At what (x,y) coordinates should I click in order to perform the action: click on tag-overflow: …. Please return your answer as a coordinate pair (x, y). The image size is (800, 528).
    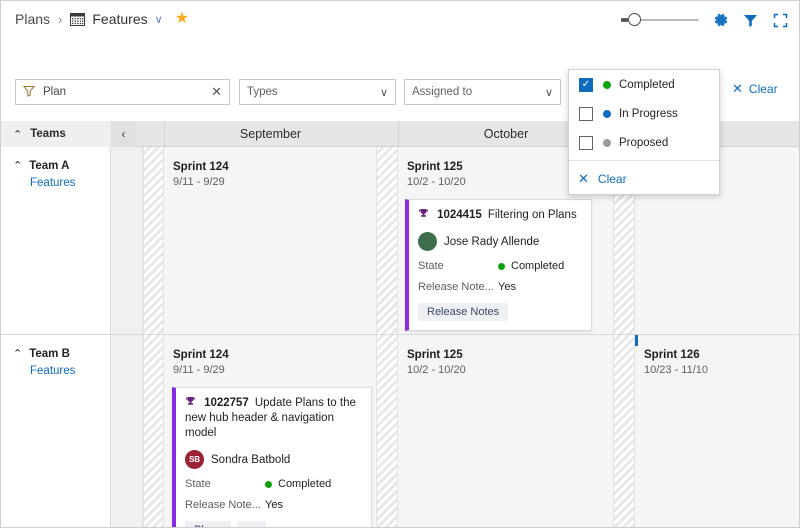
    Looking at the image, I should click on (251, 524).